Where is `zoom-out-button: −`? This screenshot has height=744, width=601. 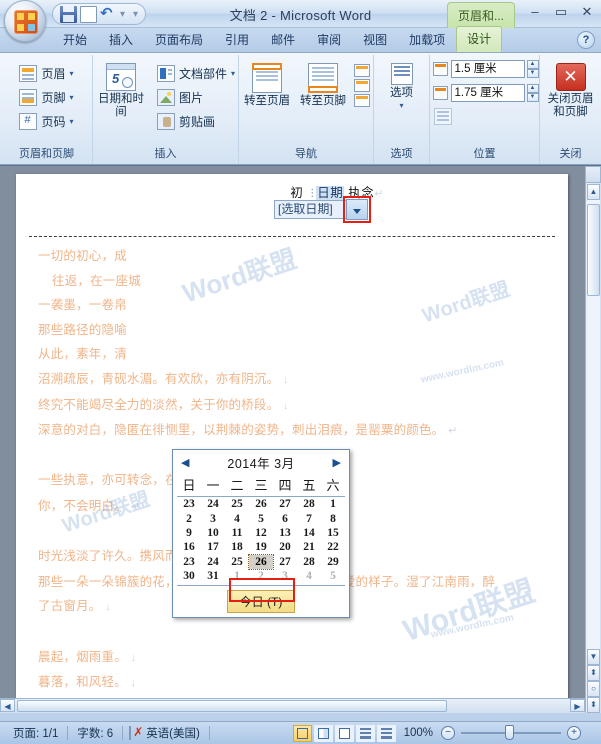 zoom-out-button: − is located at coordinates (448, 733).